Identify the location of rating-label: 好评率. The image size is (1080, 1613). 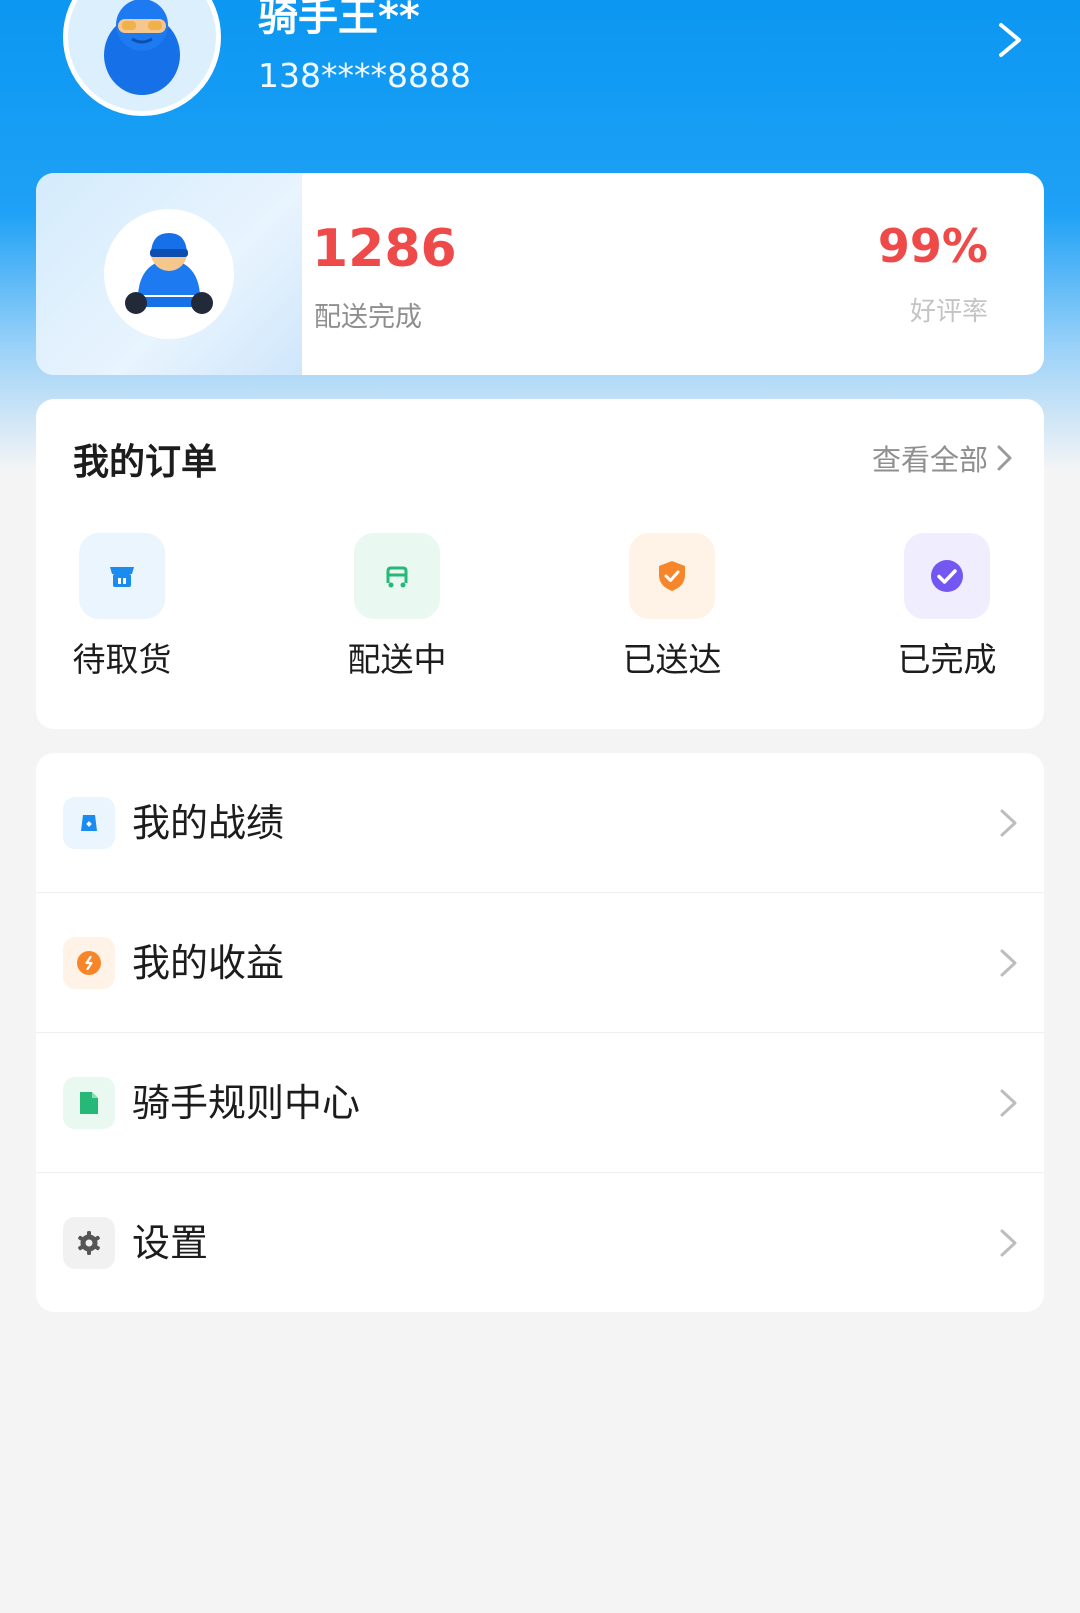
(948, 312).